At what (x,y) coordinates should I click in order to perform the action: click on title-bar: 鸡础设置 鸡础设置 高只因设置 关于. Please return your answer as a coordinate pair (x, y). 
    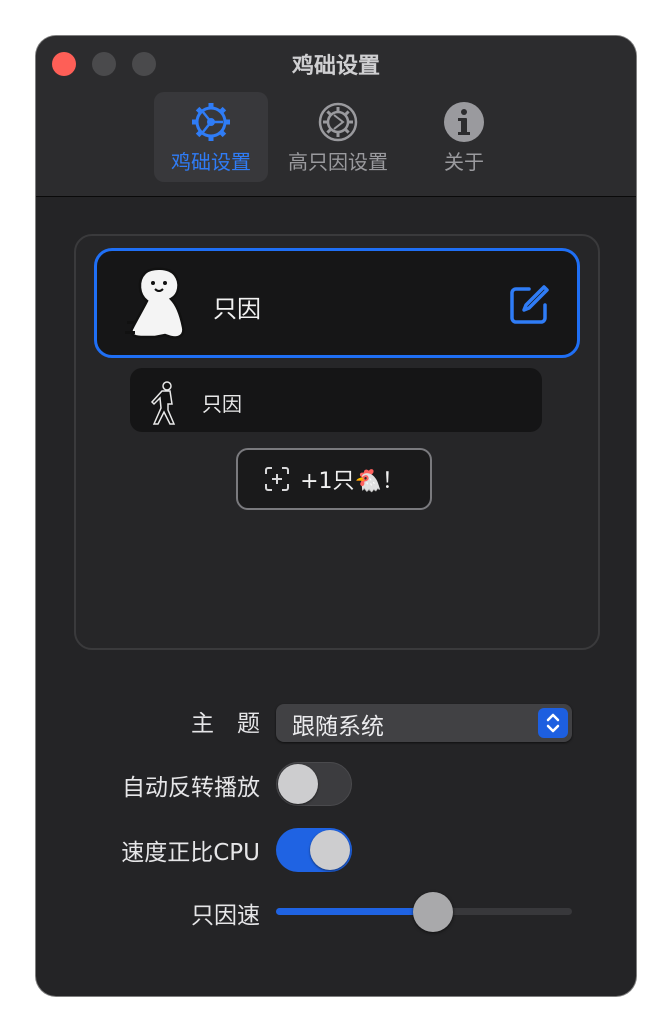
    Looking at the image, I should click on (336, 116).